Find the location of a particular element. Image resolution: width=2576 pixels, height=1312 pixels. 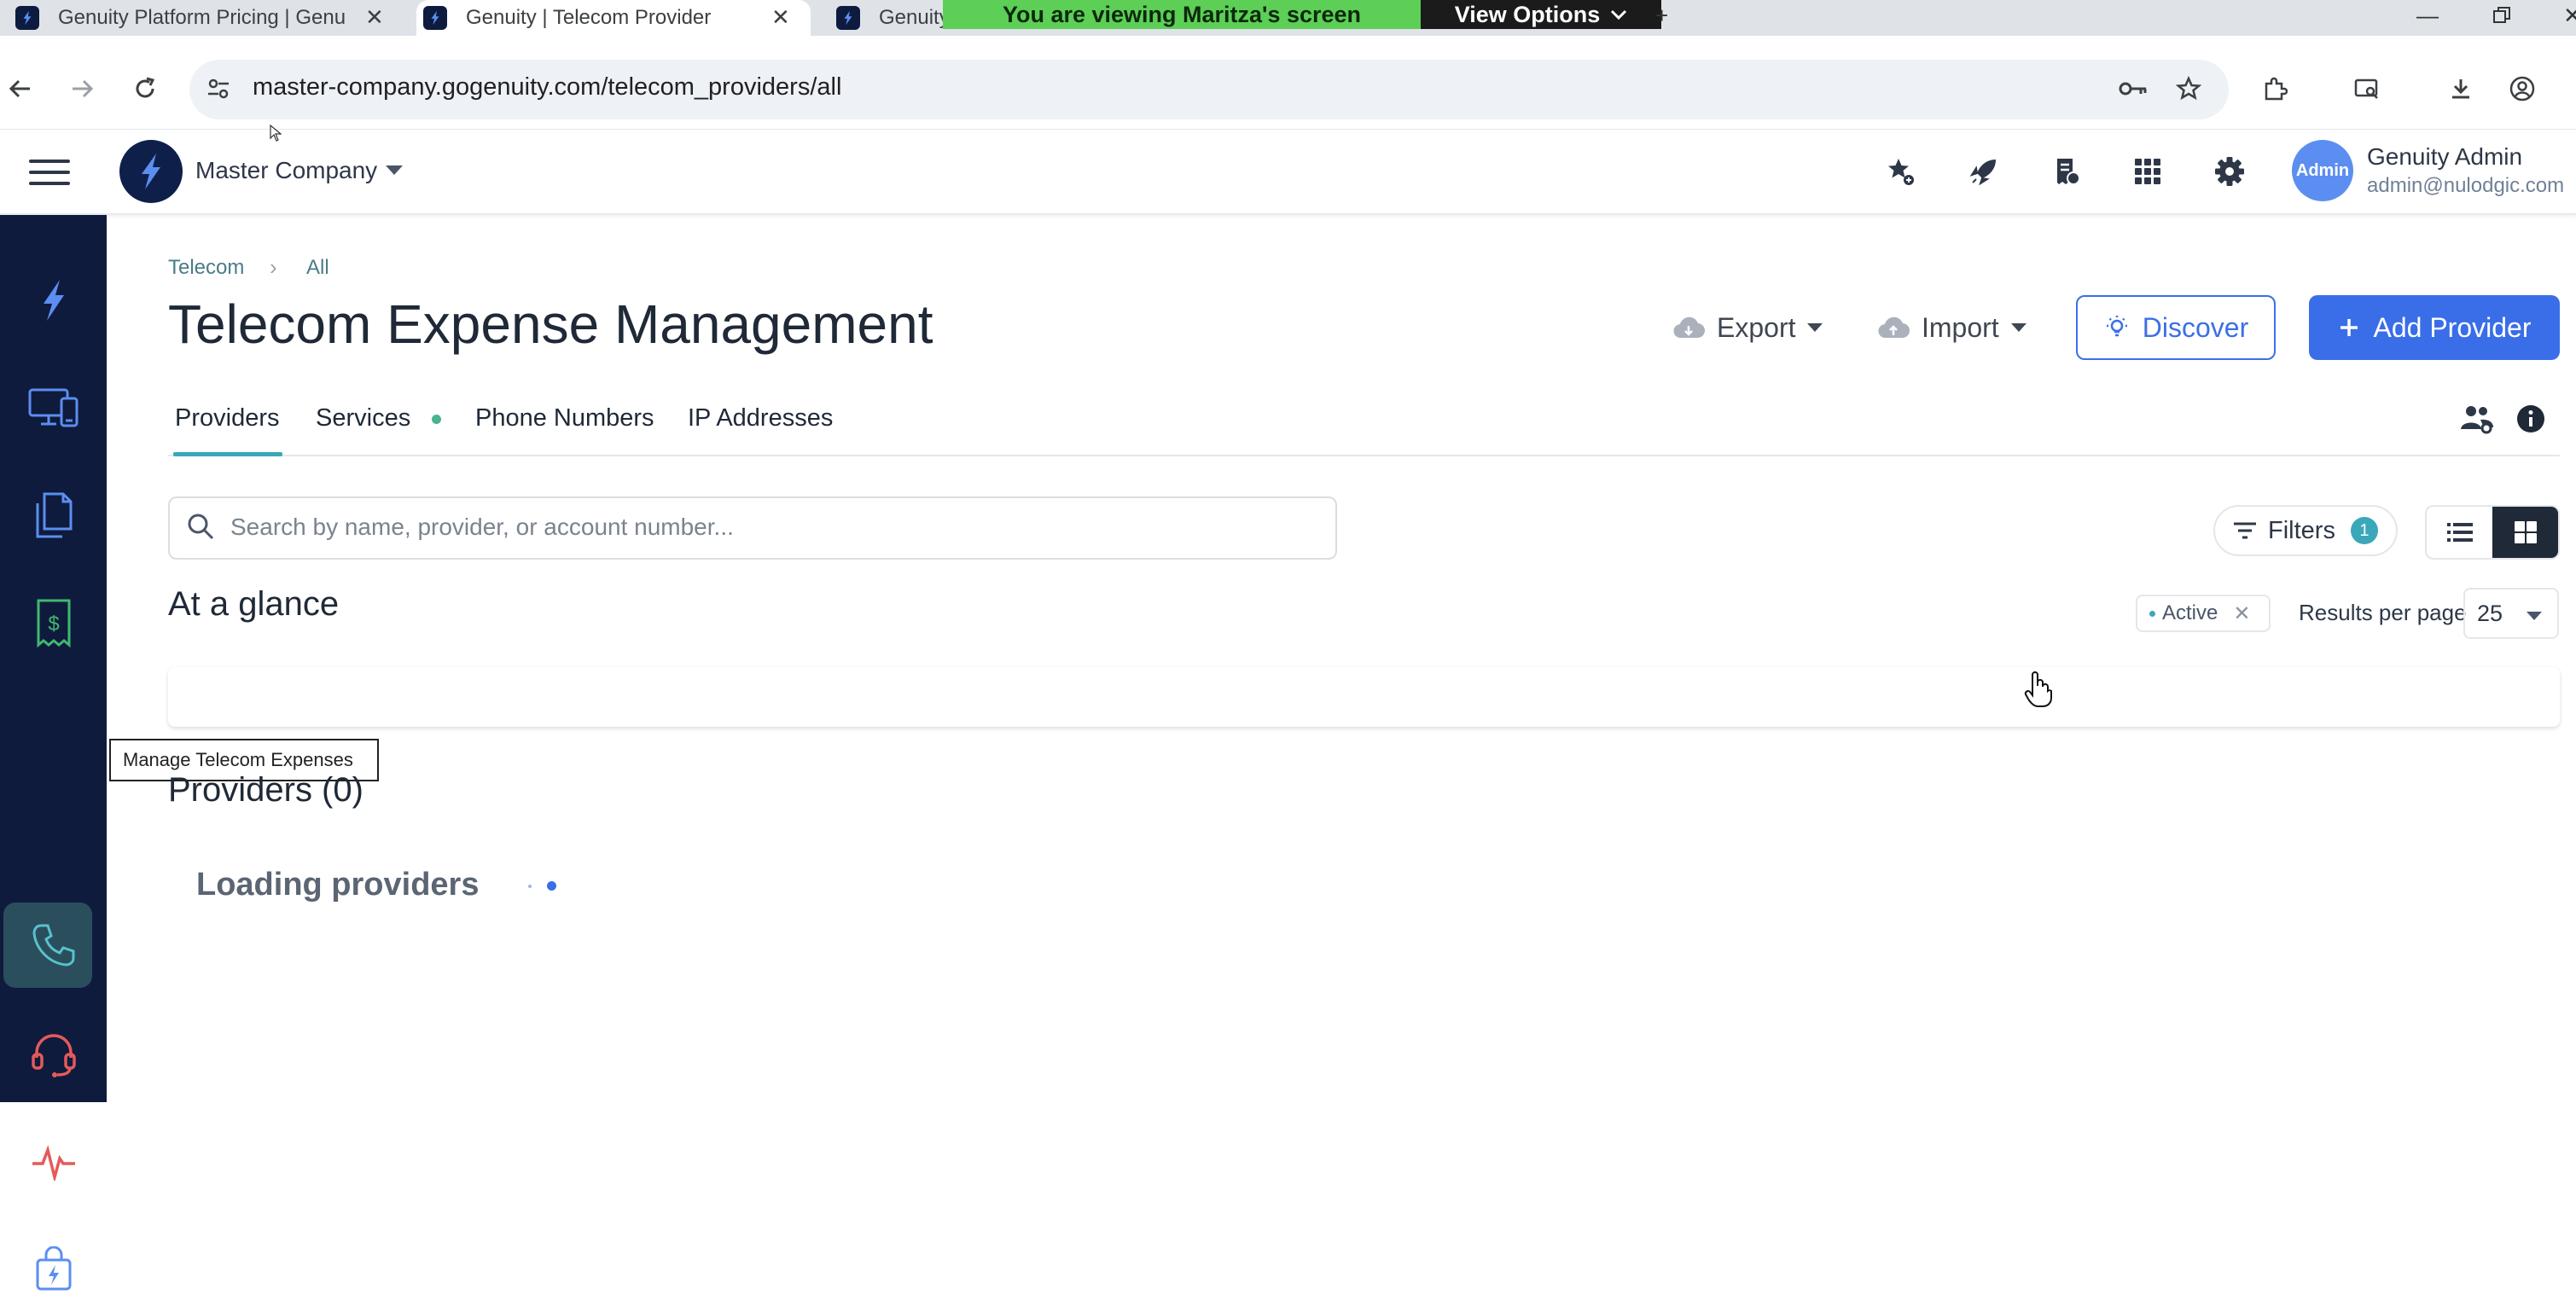

company-switcher: Master Company is located at coordinates (286, 171).